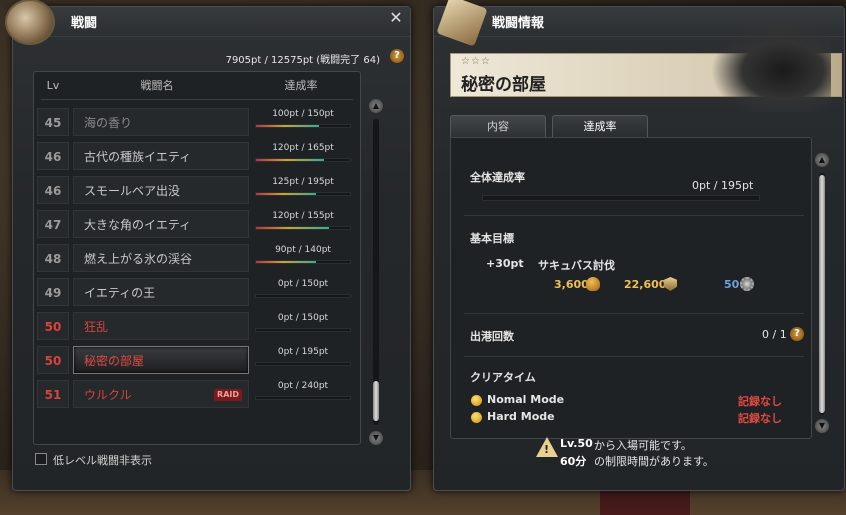 The width and height of the screenshot is (846, 515). What do you see at coordinates (492, 238) in the screenshot?
I see `basic-goal-label: 基本目標` at bounding box center [492, 238].